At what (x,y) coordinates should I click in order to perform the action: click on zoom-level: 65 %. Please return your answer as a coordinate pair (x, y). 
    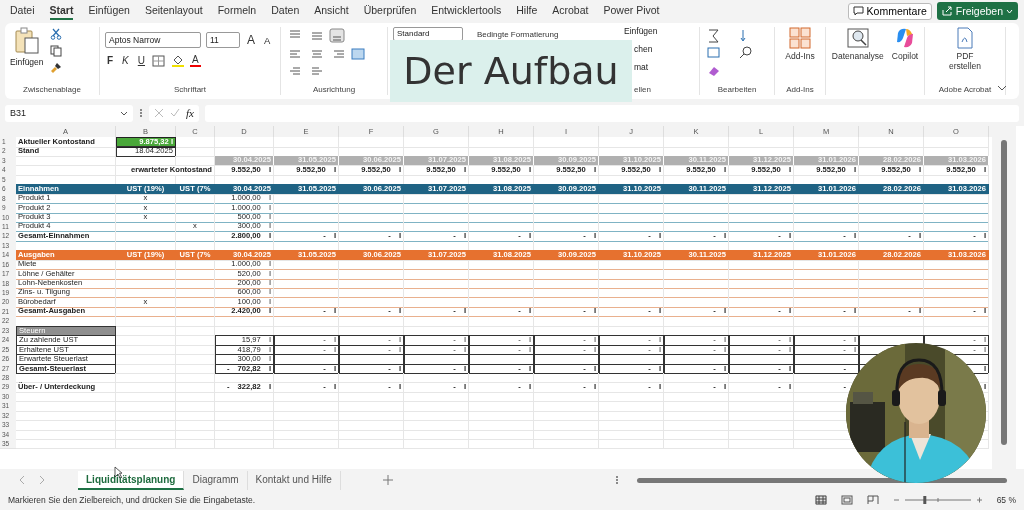
    Looking at the image, I should click on (1006, 499).